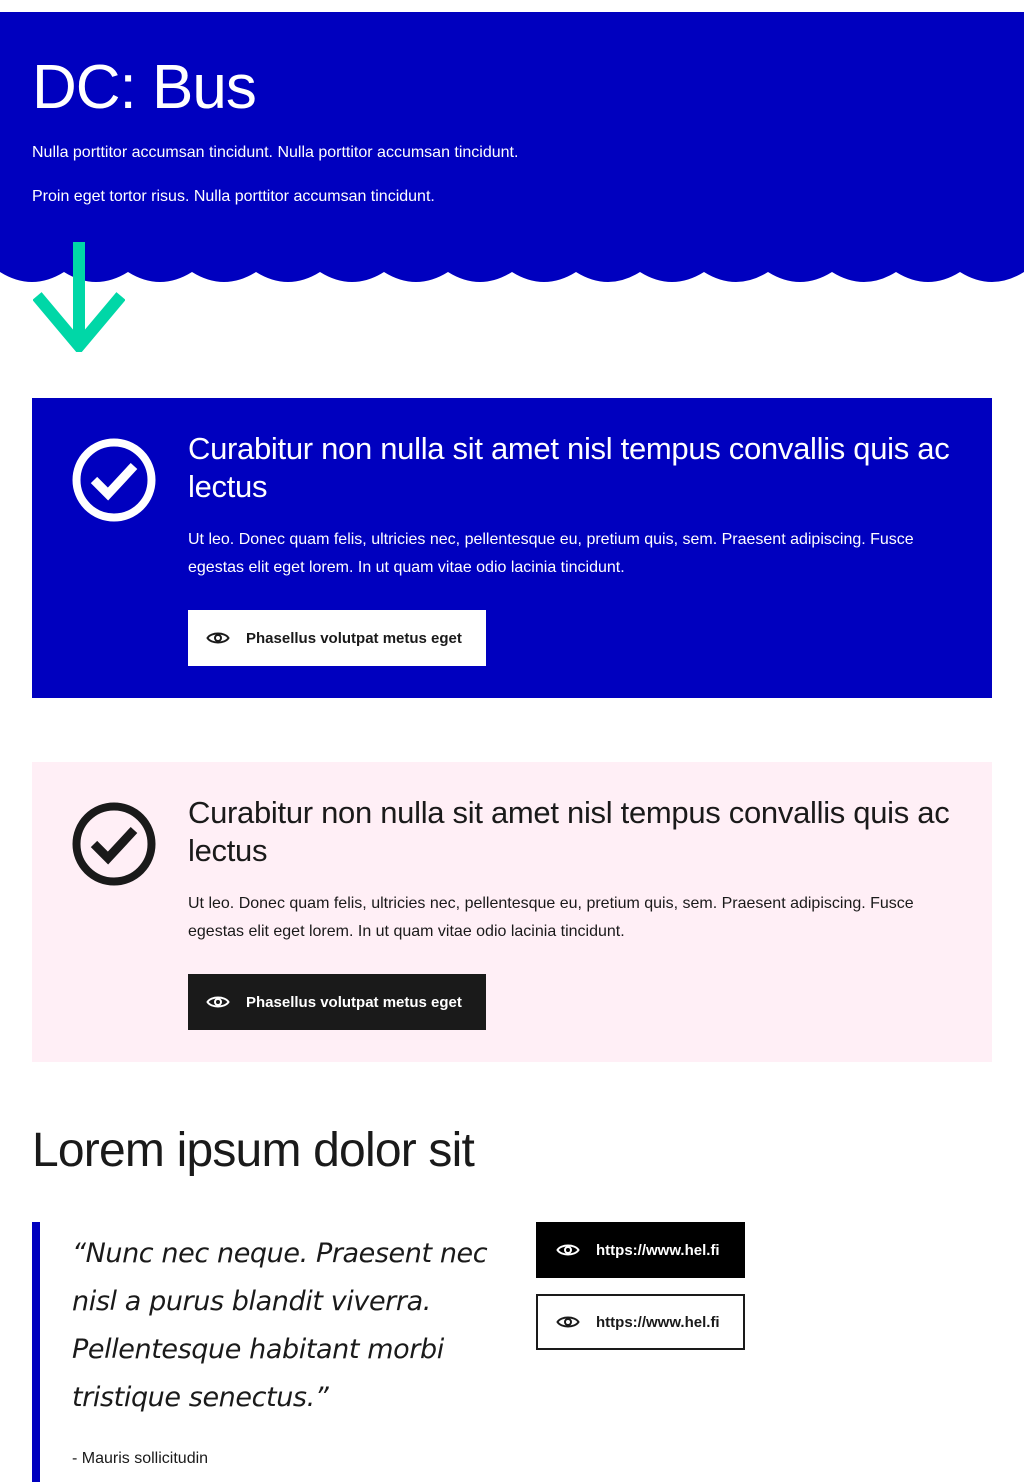  What do you see at coordinates (144, 87) in the screenshot?
I see `page-title: DC: Bus` at bounding box center [144, 87].